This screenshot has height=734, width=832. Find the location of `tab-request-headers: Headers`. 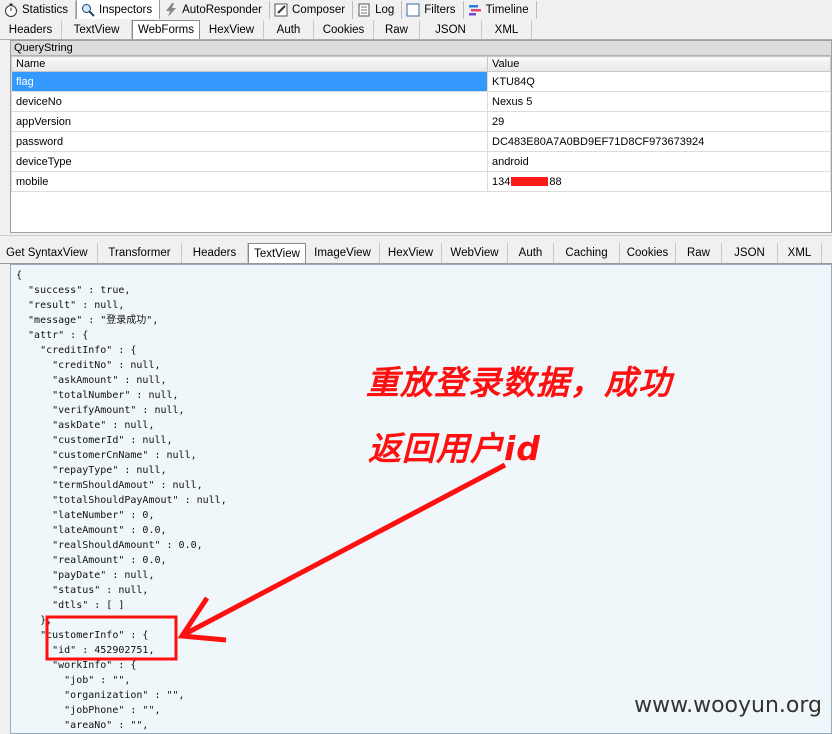

tab-request-headers: Headers is located at coordinates (31, 29).